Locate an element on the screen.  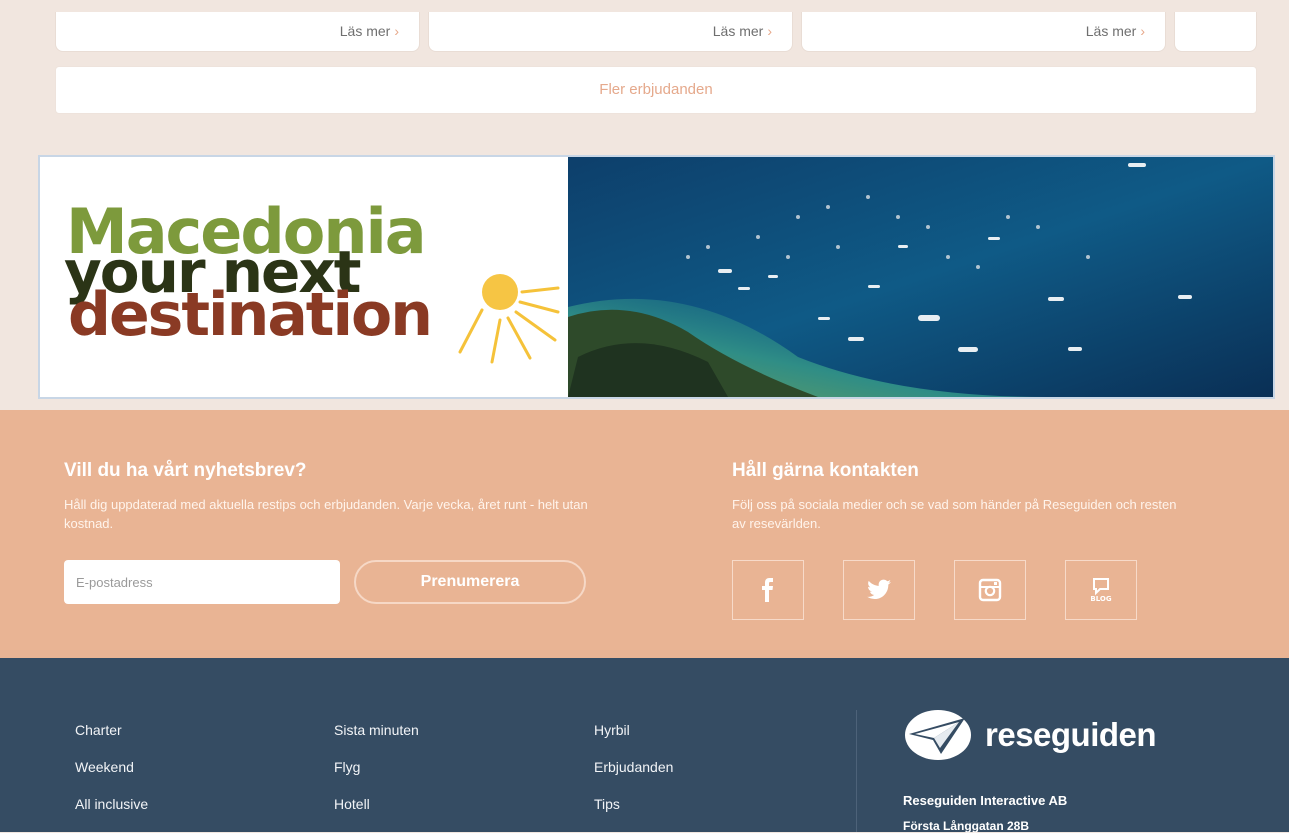
twitter-button is located at coordinates (879, 590).